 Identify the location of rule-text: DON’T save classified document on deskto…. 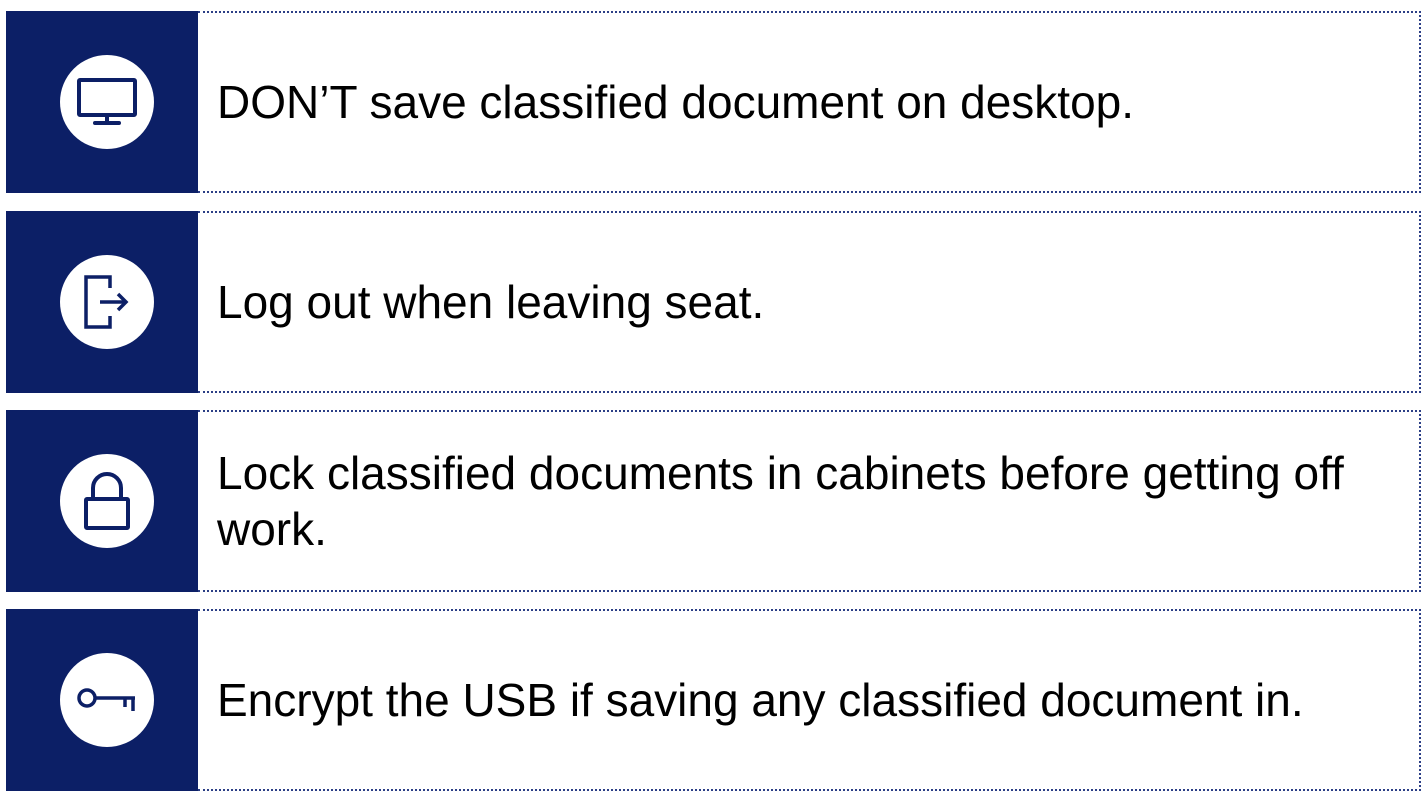
(676, 102).